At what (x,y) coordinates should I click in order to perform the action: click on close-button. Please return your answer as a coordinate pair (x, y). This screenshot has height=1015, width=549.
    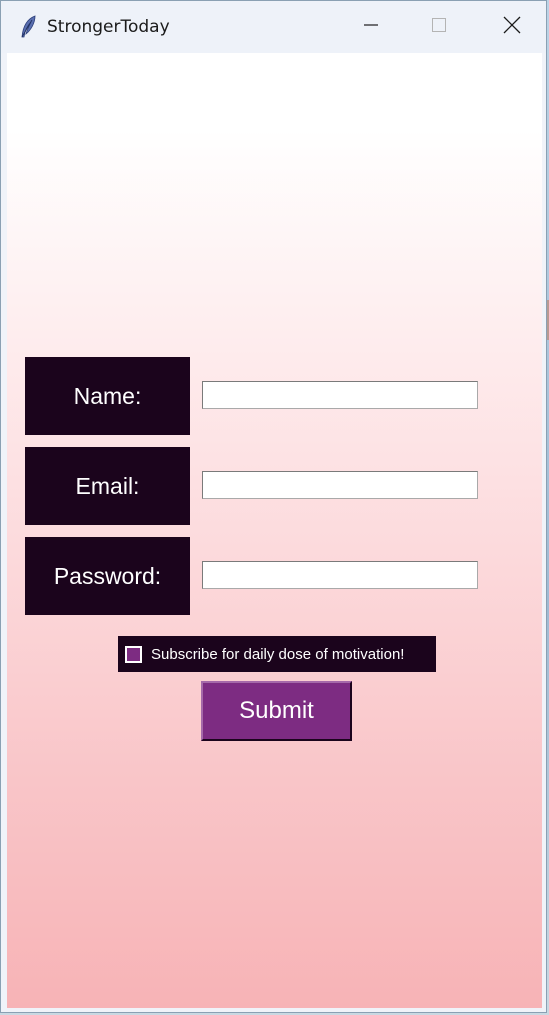
    Looking at the image, I should click on (512, 27).